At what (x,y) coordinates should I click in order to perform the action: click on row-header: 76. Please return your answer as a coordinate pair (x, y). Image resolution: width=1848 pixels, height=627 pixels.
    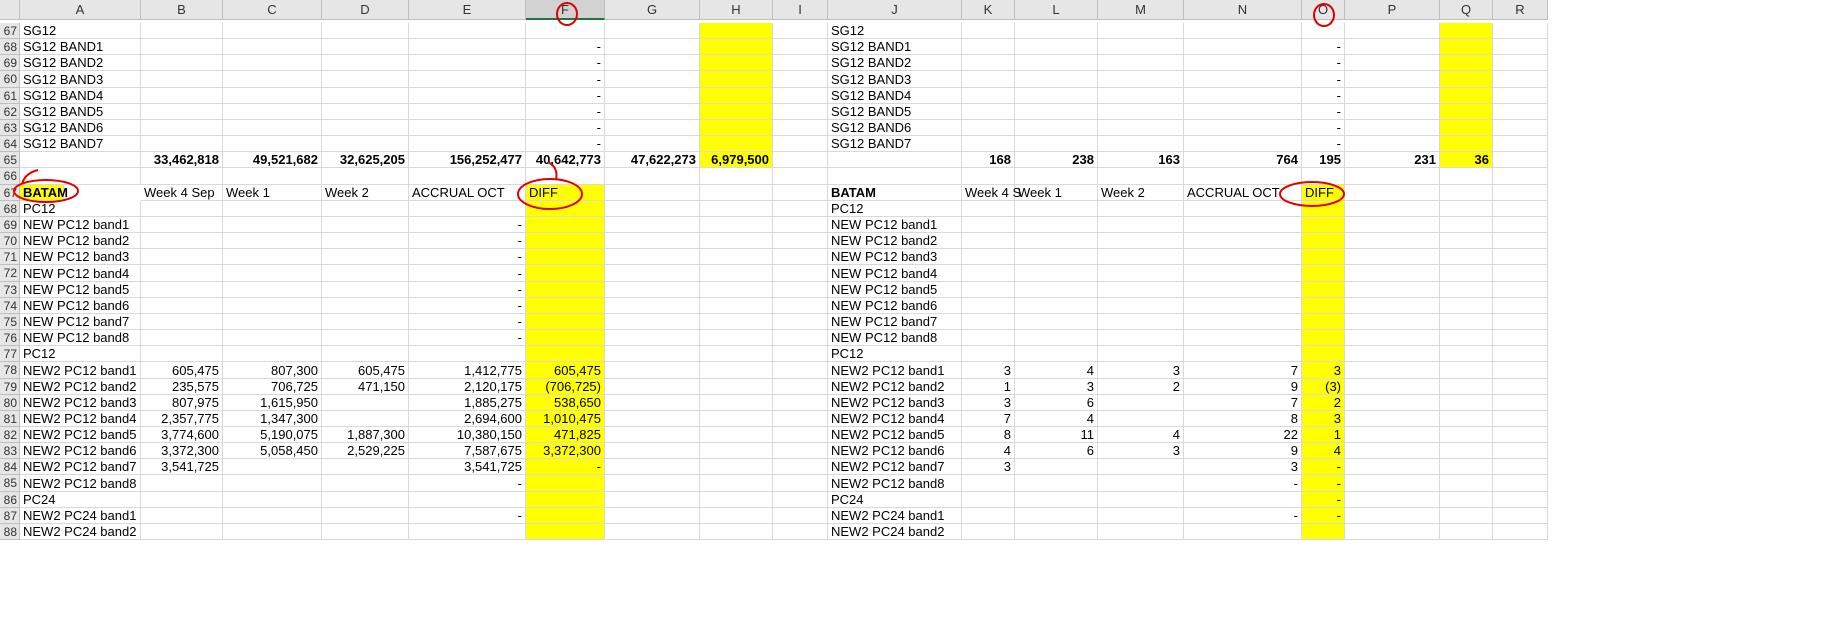
    Looking at the image, I should click on (10, 338).